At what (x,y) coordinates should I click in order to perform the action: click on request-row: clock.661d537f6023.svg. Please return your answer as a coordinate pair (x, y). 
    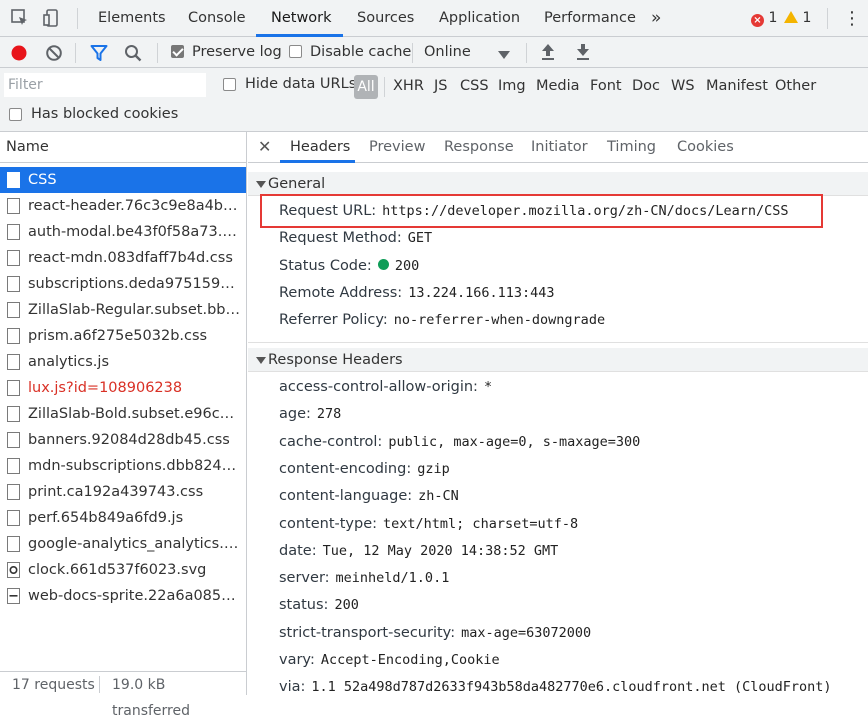
    Looking at the image, I should click on (123, 570).